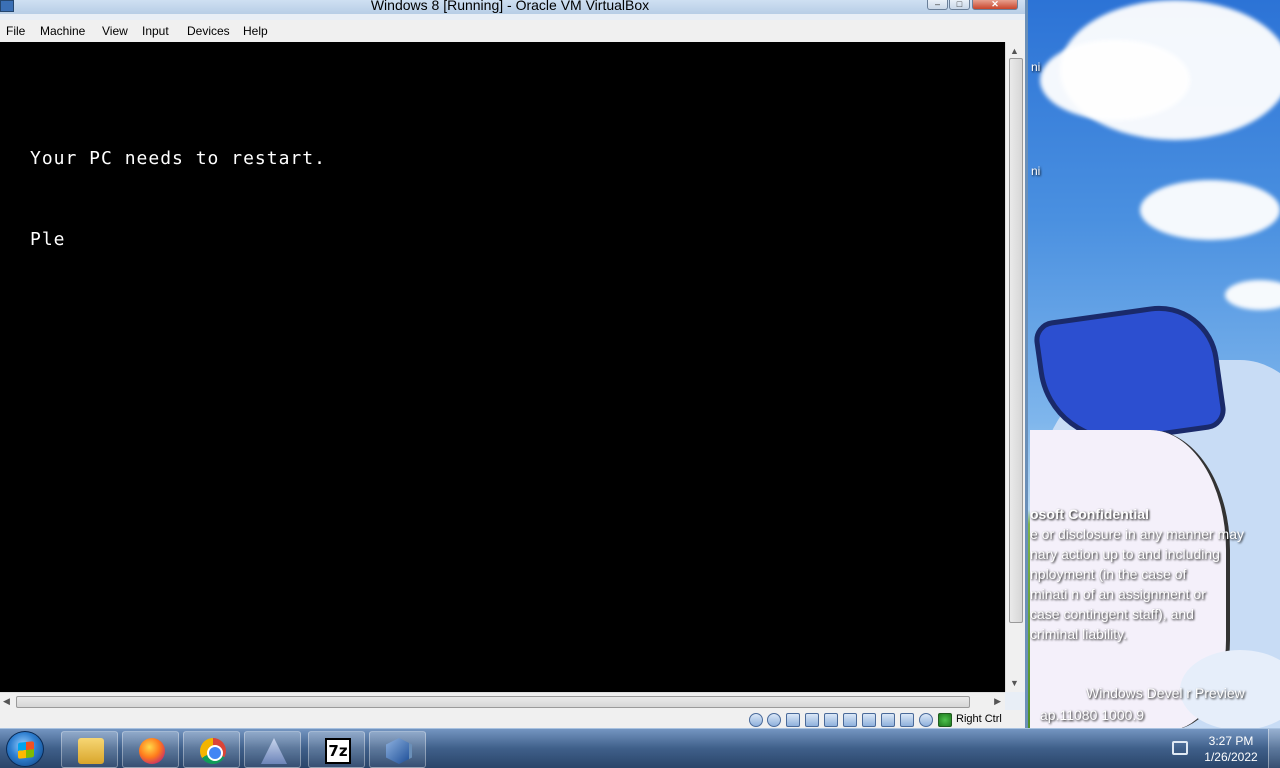  I want to click on watermark-line: nployment (in the case of, so click(1108, 574).